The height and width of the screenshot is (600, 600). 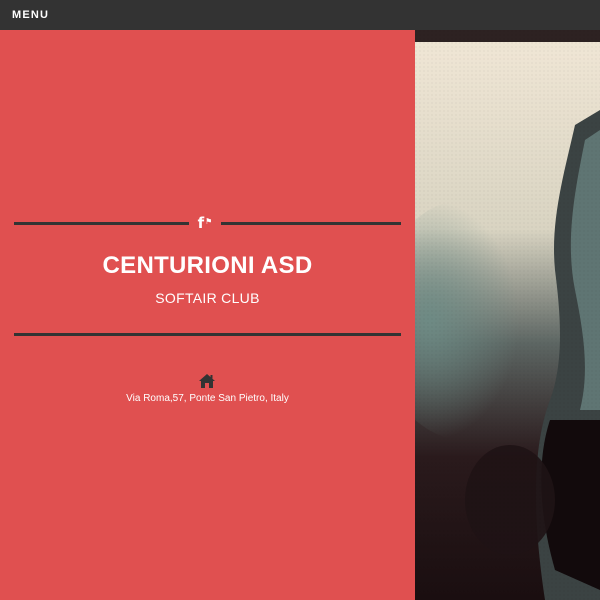 What do you see at coordinates (207, 334) in the screenshot?
I see `divider-bottom` at bounding box center [207, 334].